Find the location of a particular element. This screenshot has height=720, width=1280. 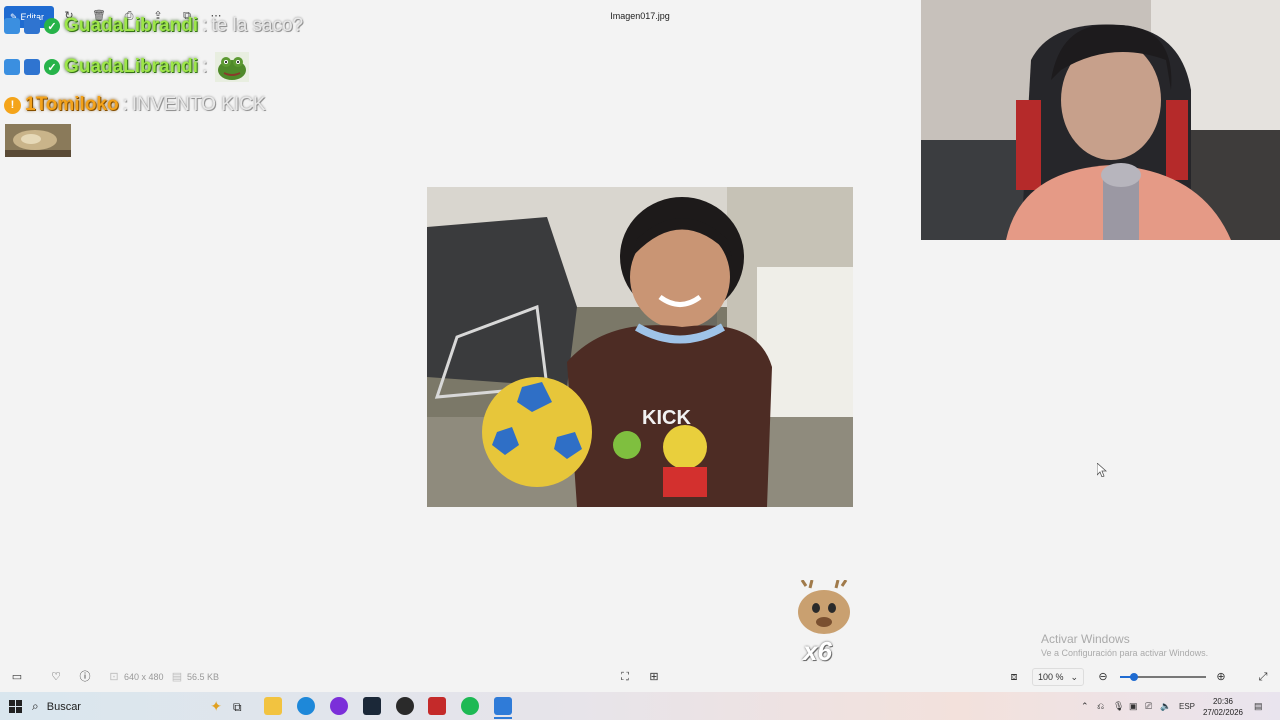

file-explorer-icon is located at coordinates (273, 706).